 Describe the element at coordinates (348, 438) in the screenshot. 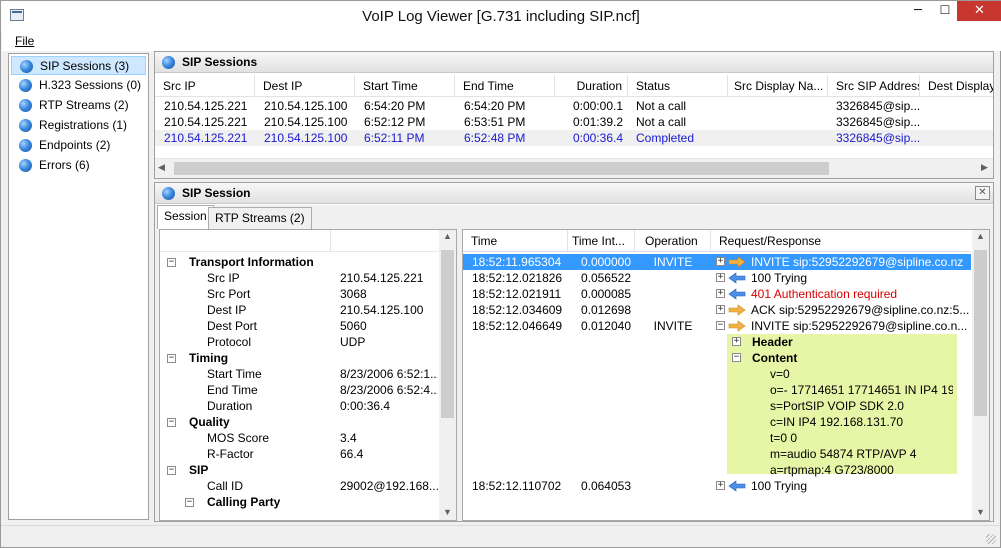

I see `tree-value: 3.4` at that location.